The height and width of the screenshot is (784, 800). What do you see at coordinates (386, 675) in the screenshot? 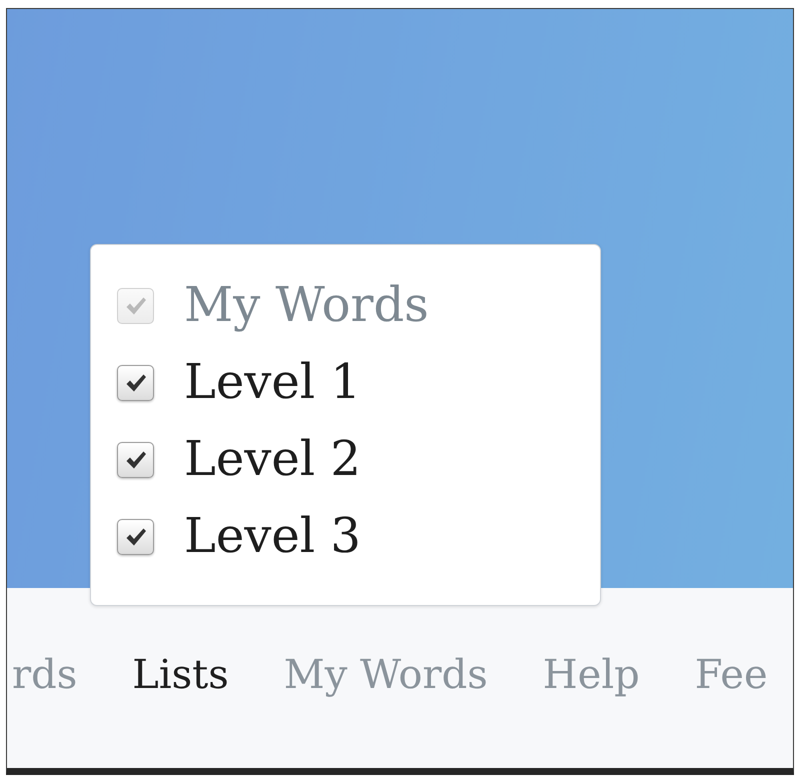
I see `nav-link: My Words` at bounding box center [386, 675].